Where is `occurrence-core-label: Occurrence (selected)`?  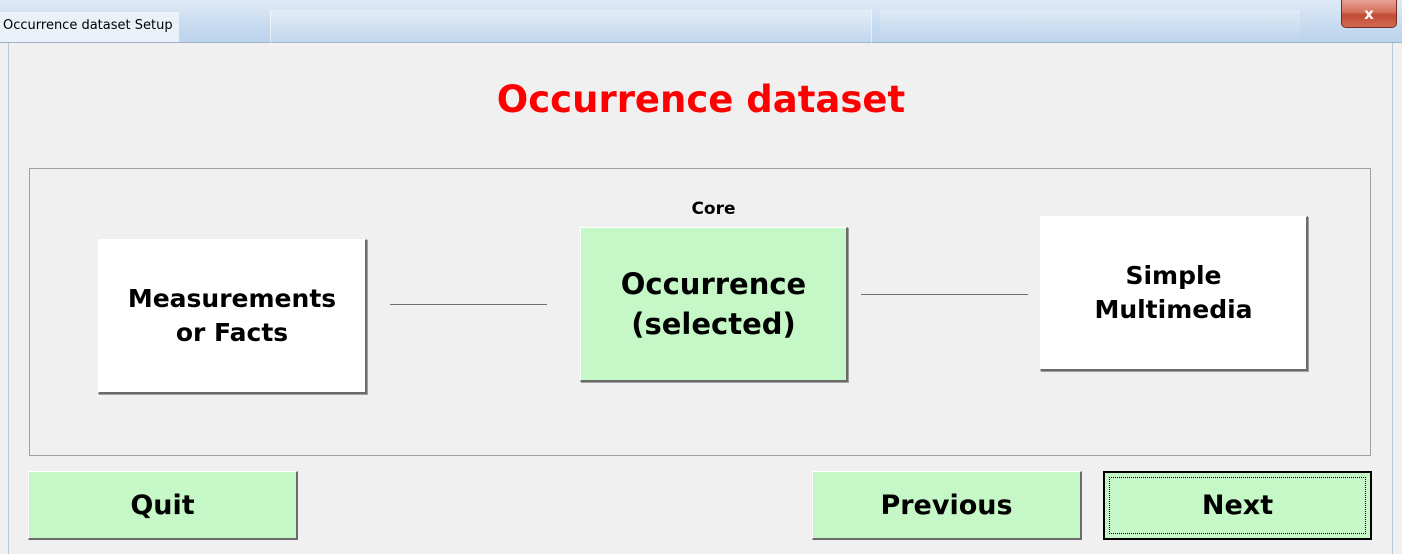
occurrence-core-label: Occurrence (selected) is located at coordinates (713, 304).